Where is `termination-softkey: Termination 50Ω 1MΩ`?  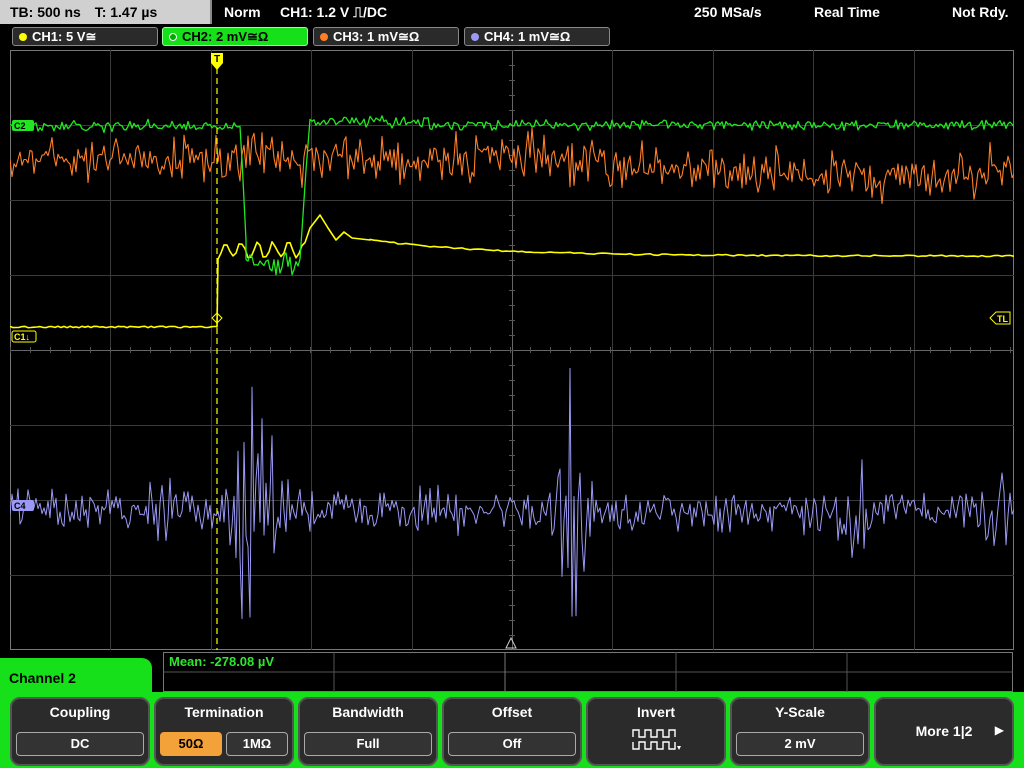
termination-softkey: Termination 50Ω 1MΩ is located at coordinates (224, 731).